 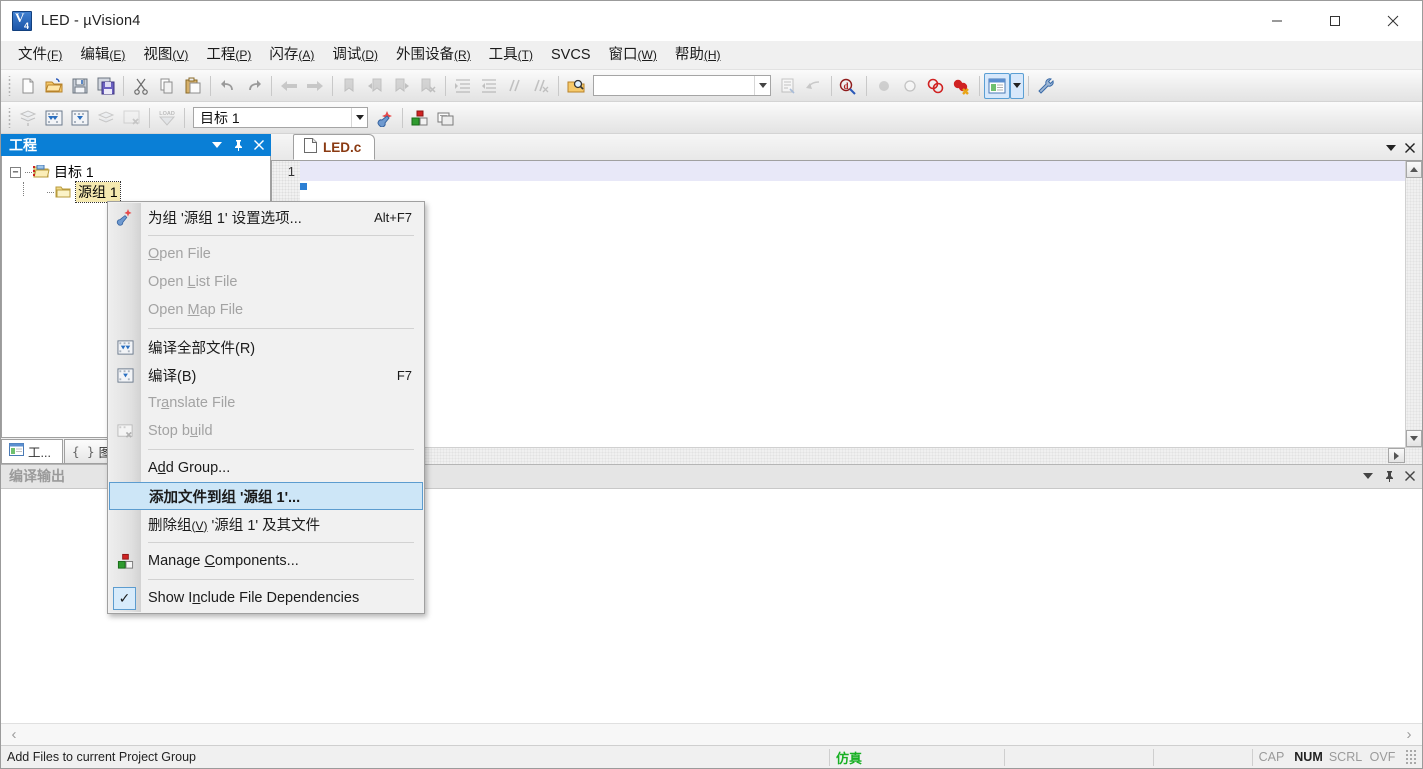 I want to click on build-output-menu-button, so click(x=1368, y=476).